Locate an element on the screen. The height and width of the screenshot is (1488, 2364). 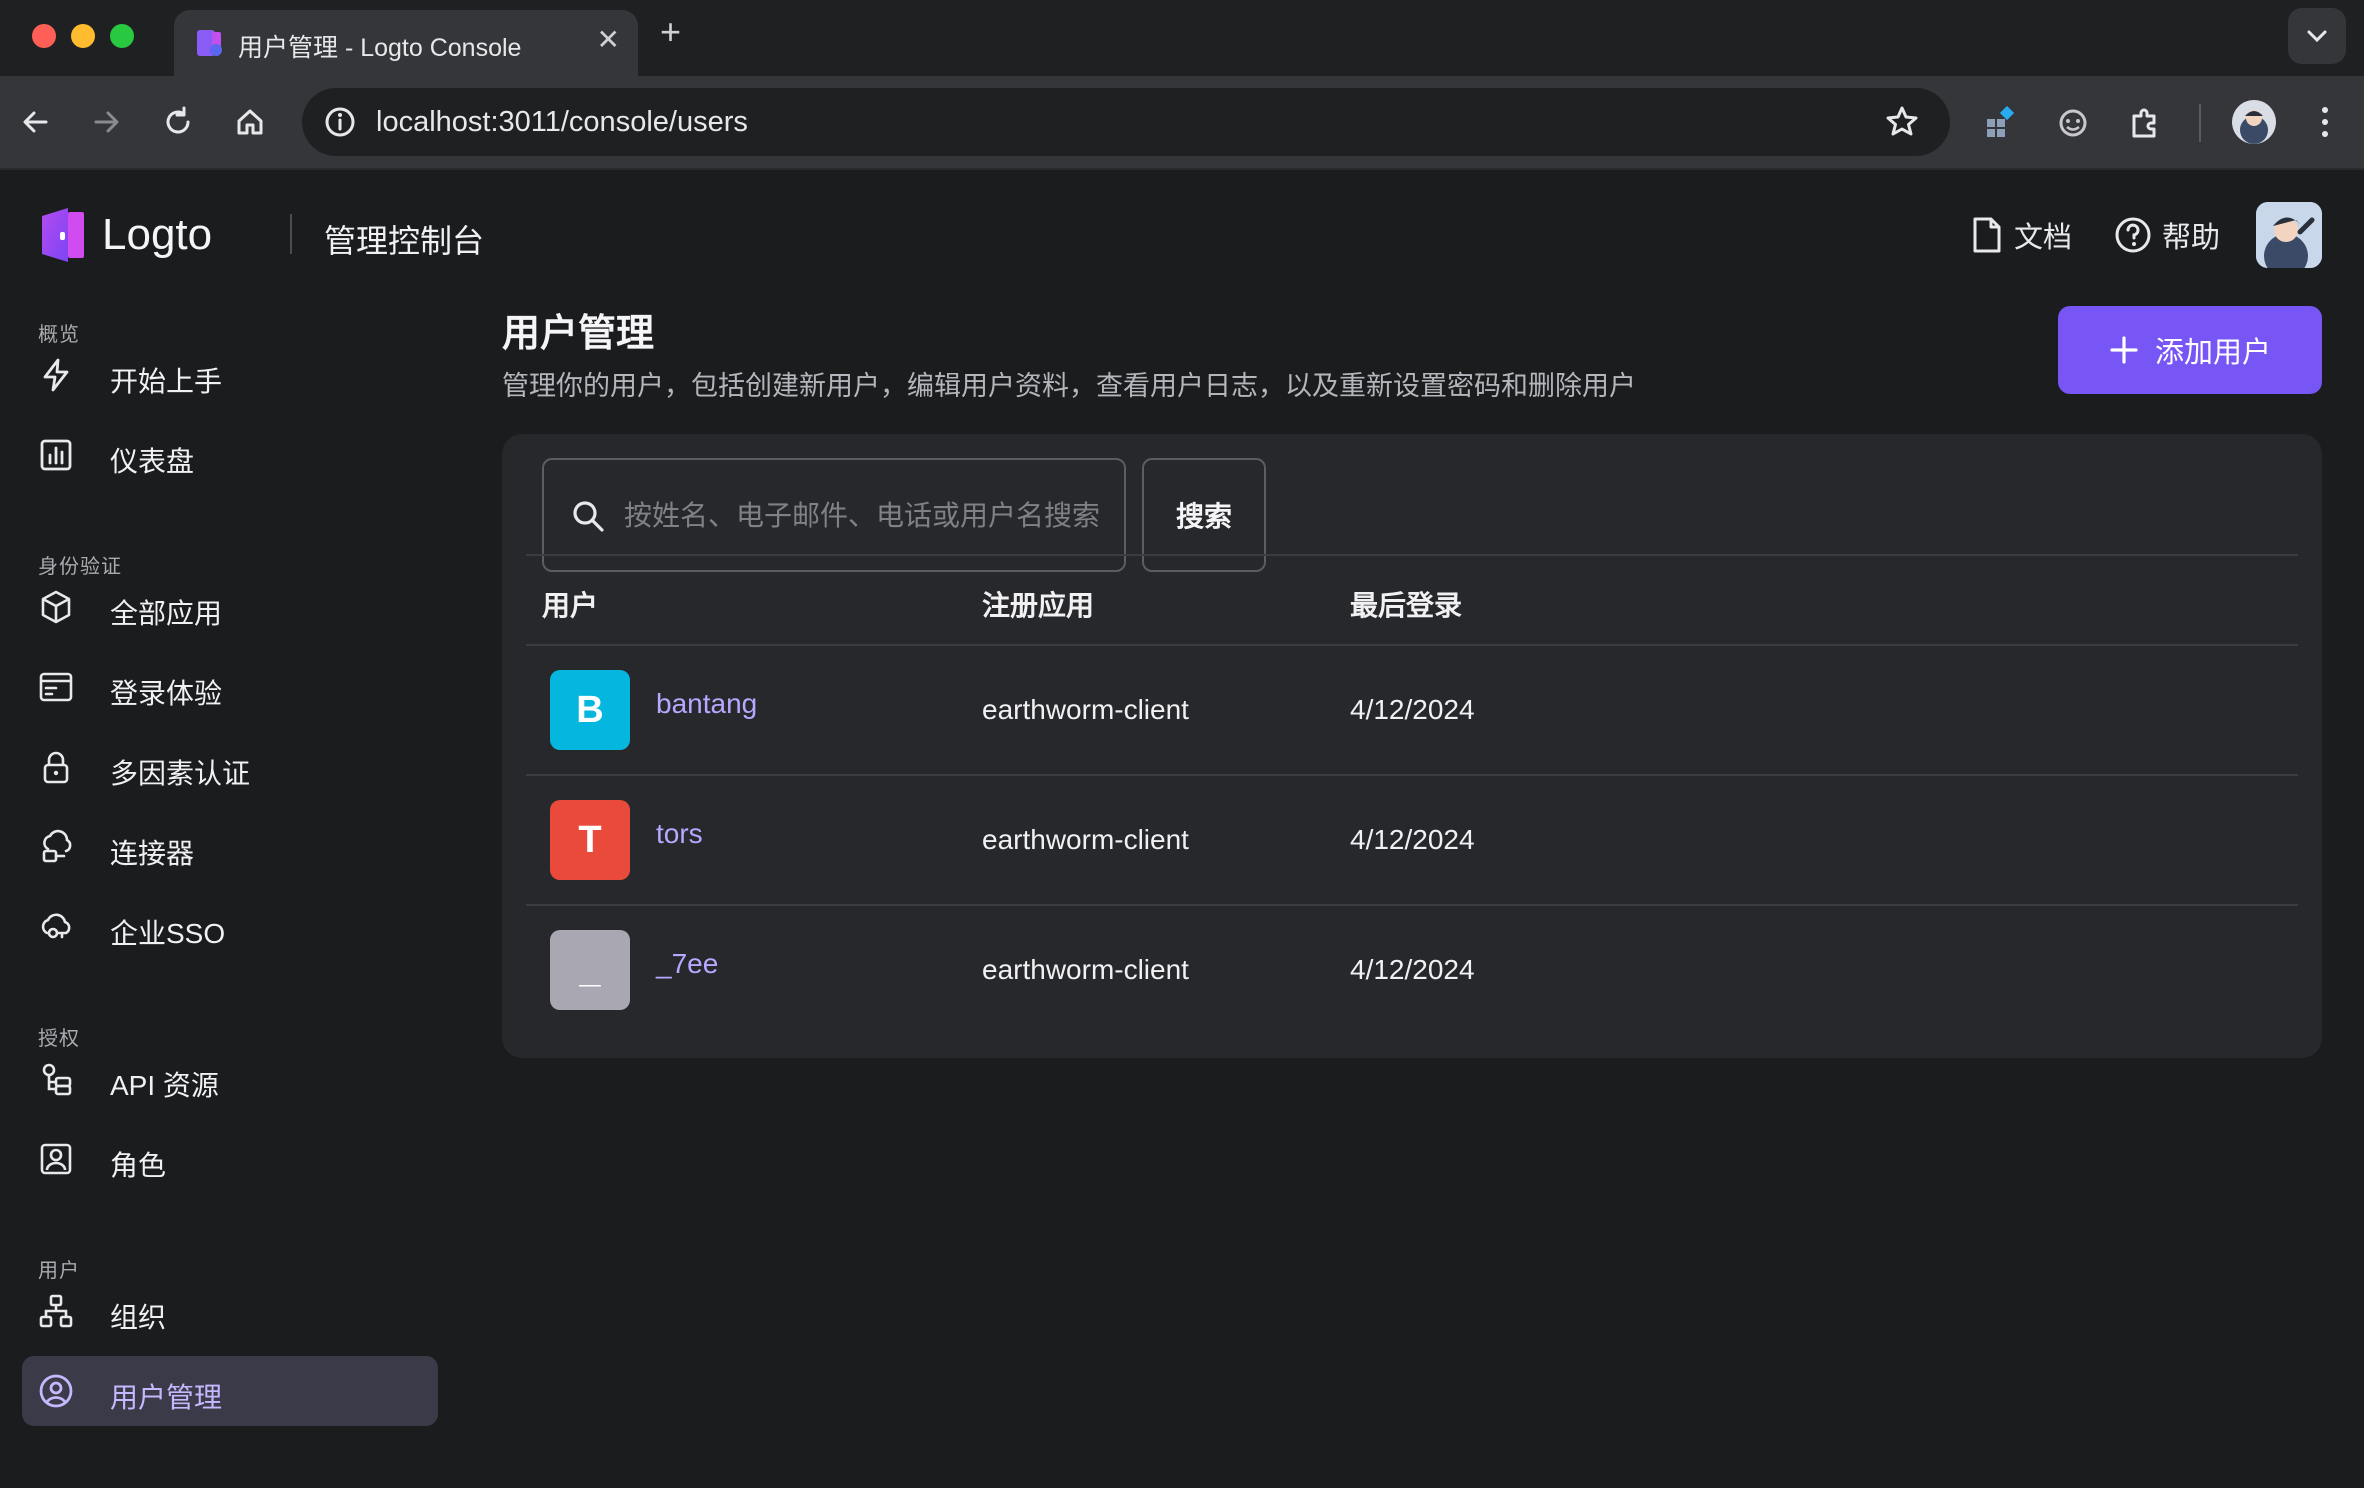
table-header: 用户 注册应用 最后登录 is located at coordinates (1412, 600).